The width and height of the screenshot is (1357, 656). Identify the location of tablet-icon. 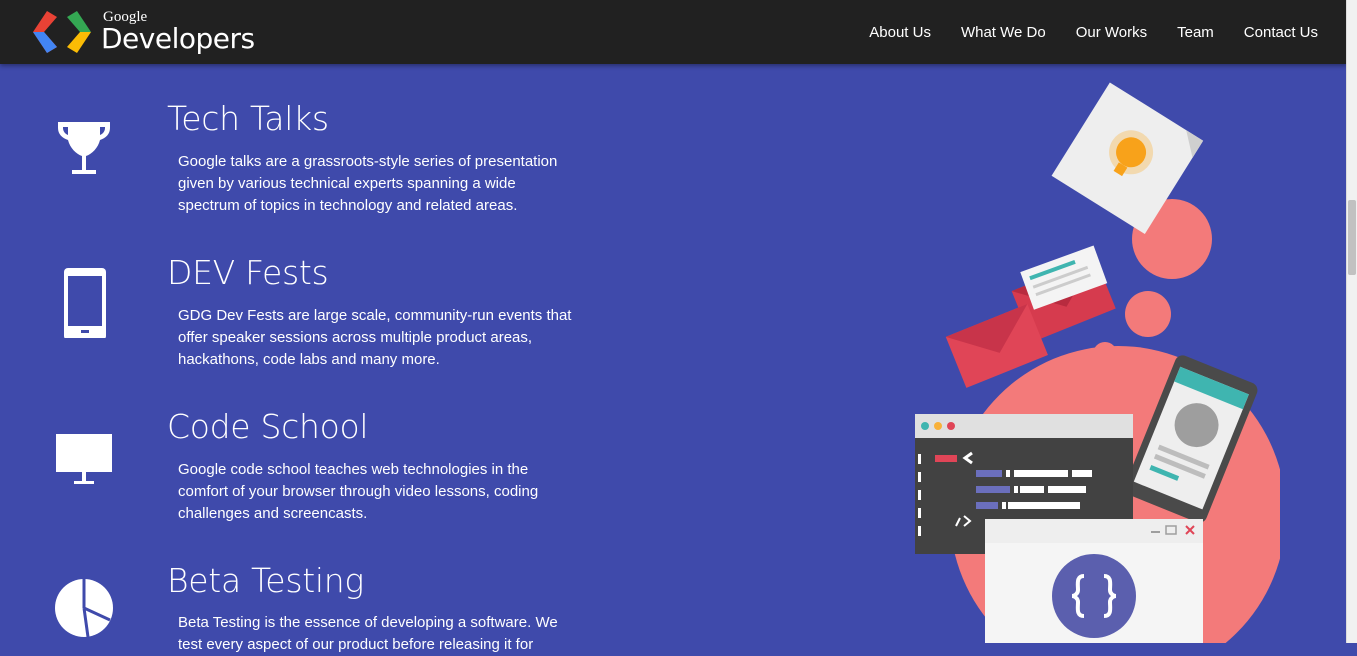
(85, 303).